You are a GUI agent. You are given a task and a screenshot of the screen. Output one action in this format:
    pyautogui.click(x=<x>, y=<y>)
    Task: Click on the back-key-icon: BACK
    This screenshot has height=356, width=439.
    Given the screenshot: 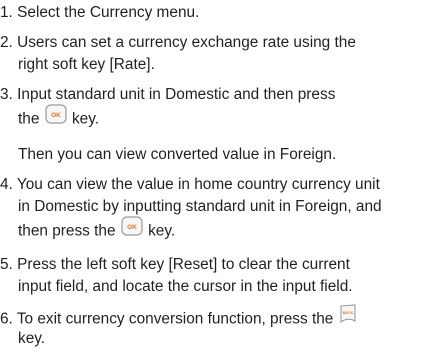 What is the action you would take?
    pyautogui.click(x=348, y=317)
    